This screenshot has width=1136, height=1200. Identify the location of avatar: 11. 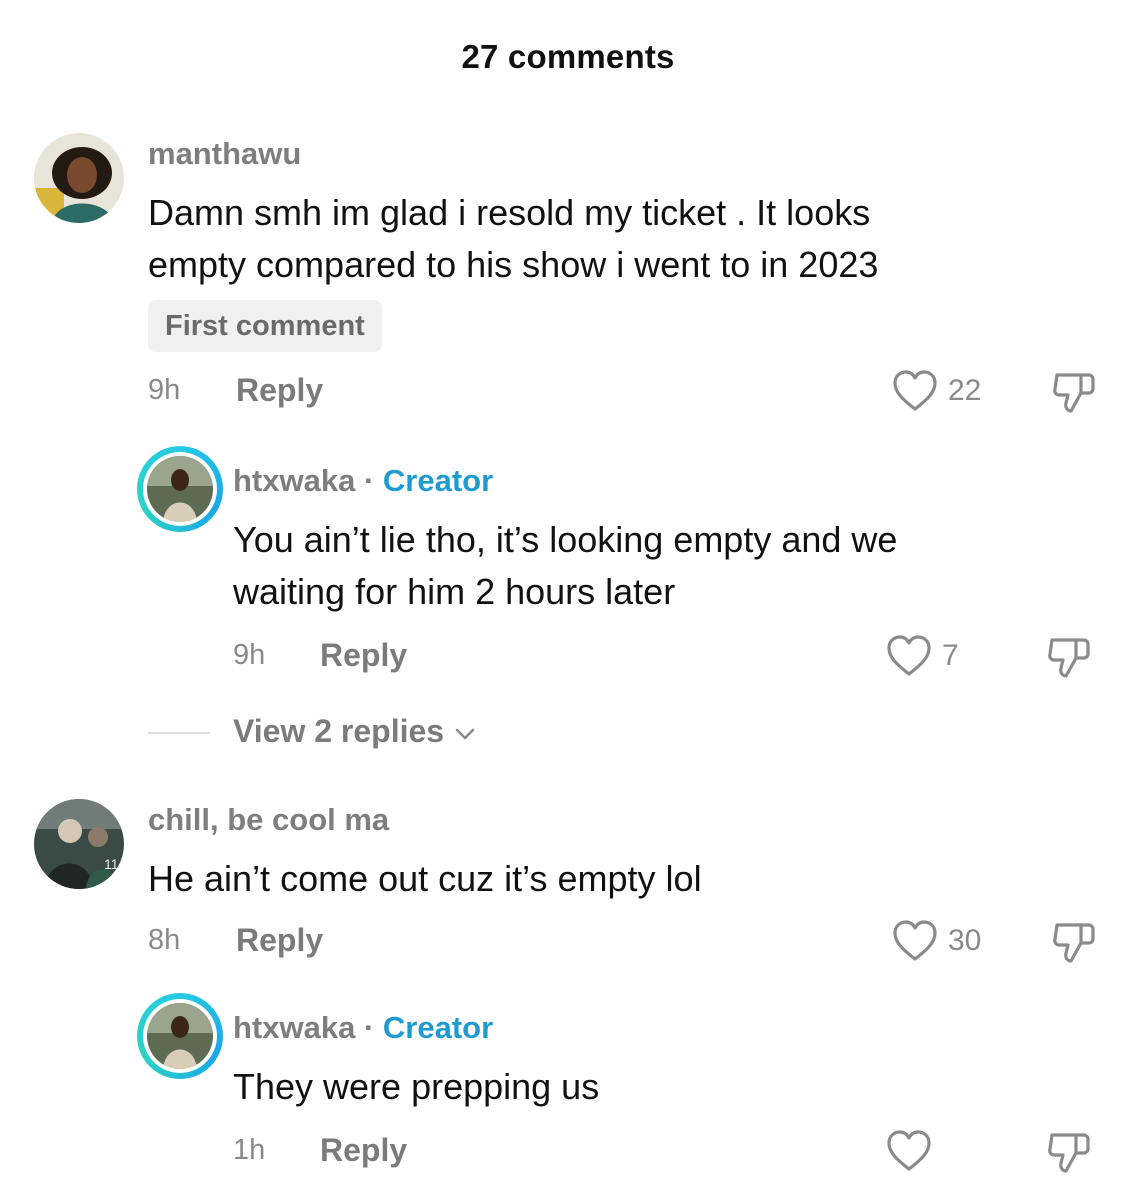
(79, 844).